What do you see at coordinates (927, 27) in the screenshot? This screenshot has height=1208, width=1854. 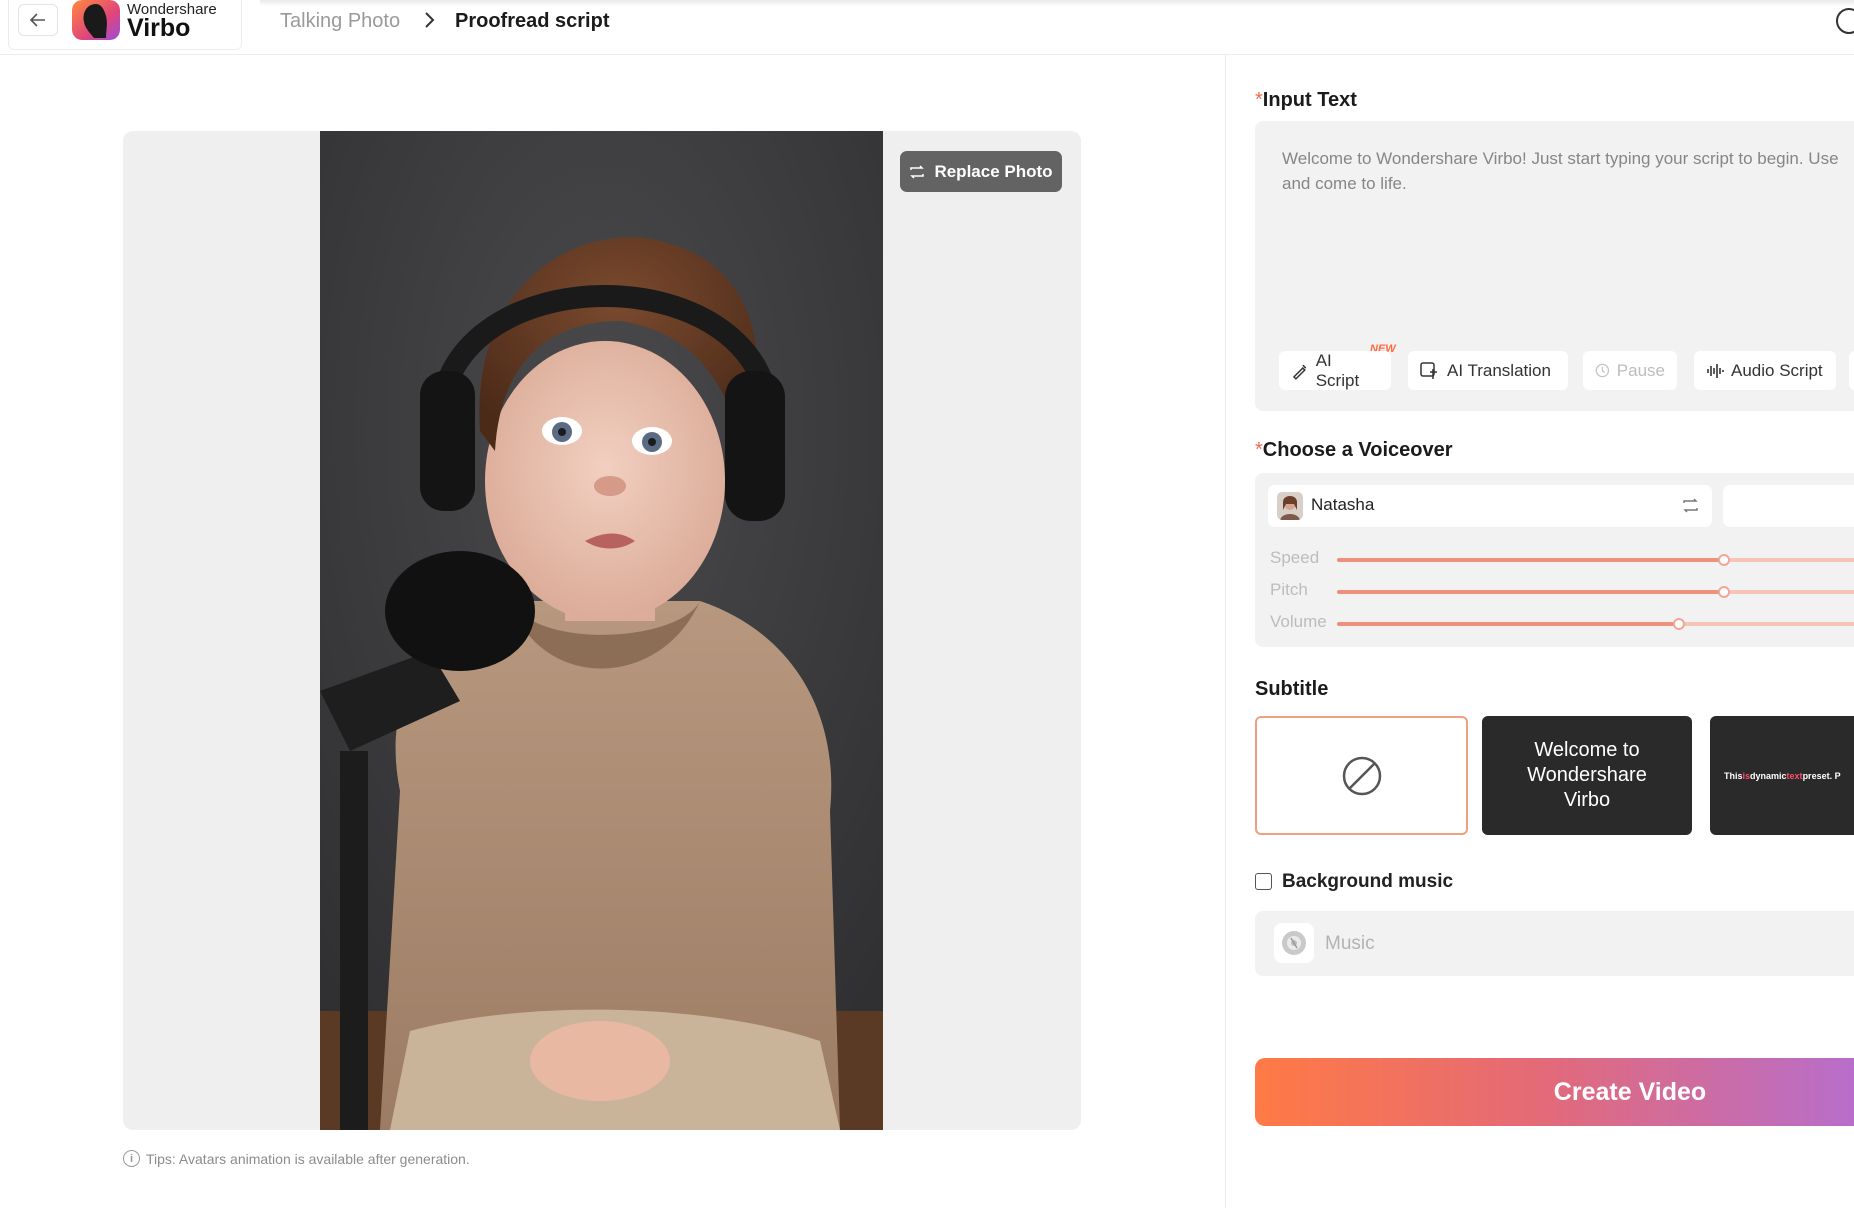 I see `top-bar` at bounding box center [927, 27].